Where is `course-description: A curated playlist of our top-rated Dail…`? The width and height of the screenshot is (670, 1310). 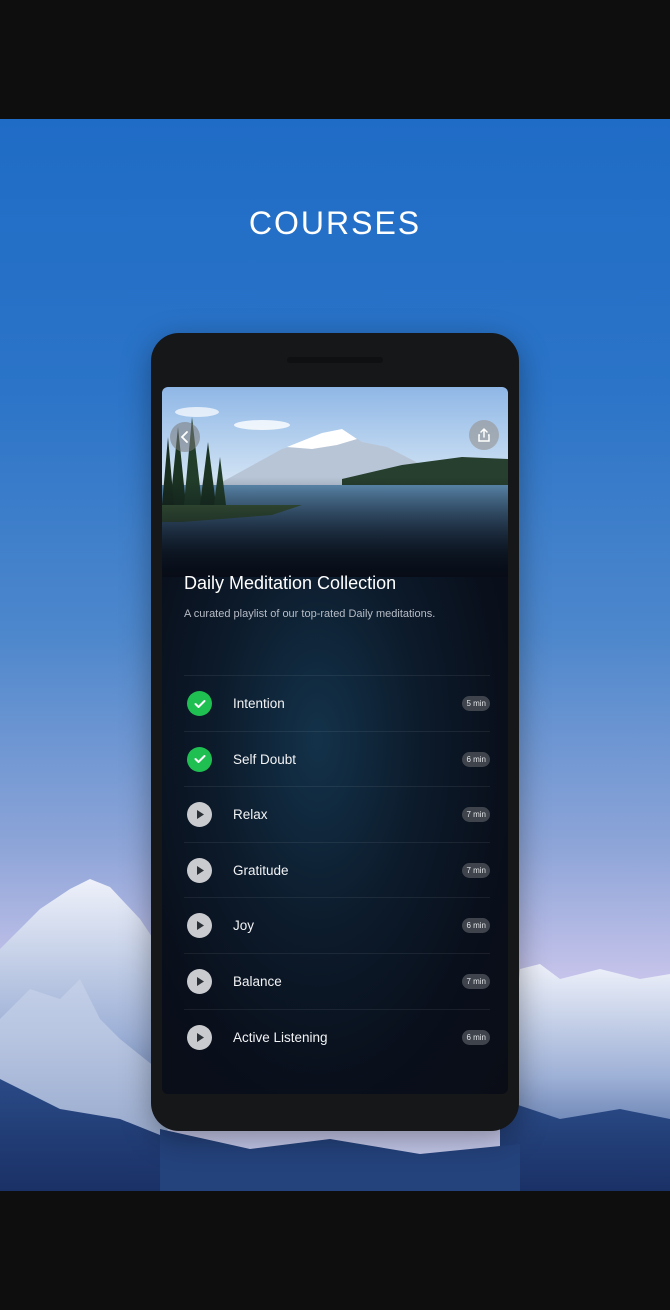 course-description: A curated playlist of our top-rated Dail… is located at coordinates (310, 614).